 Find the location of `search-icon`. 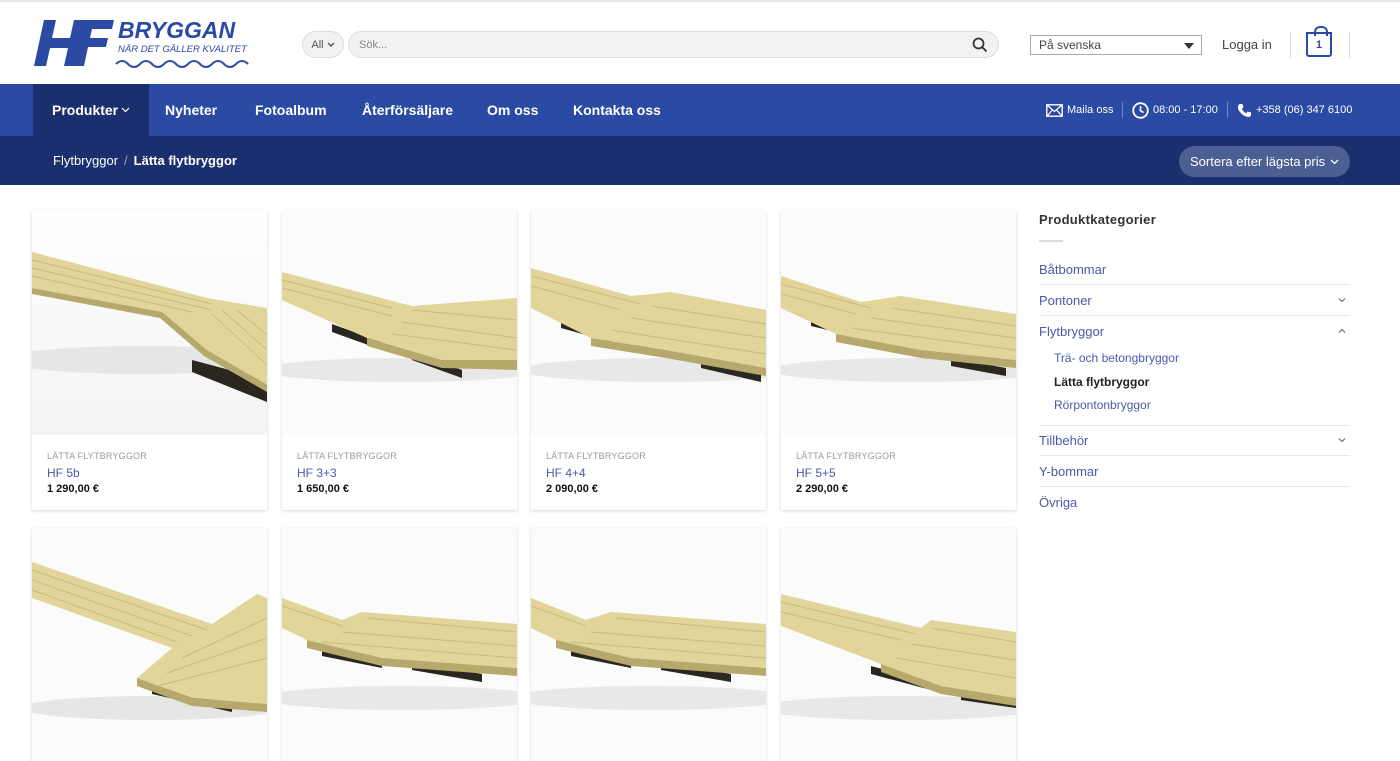

search-icon is located at coordinates (980, 45).